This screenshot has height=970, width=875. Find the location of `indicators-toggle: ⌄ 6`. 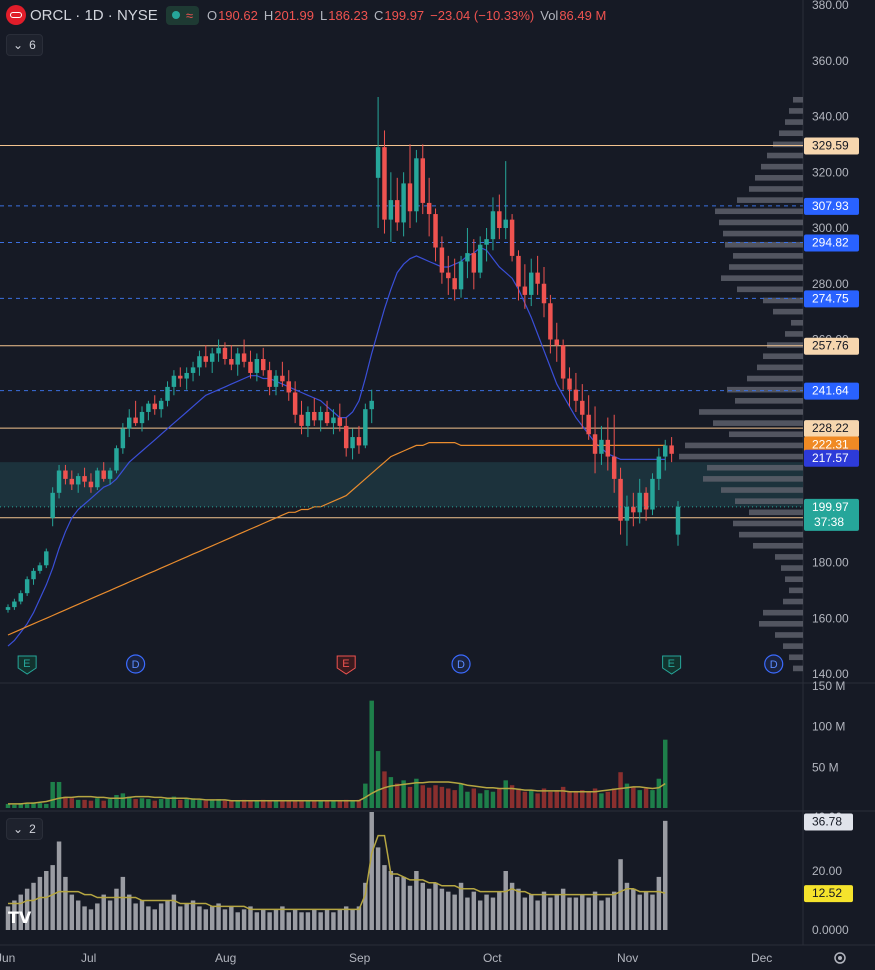

indicators-toggle: ⌄ 6 is located at coordinates (24, 45).